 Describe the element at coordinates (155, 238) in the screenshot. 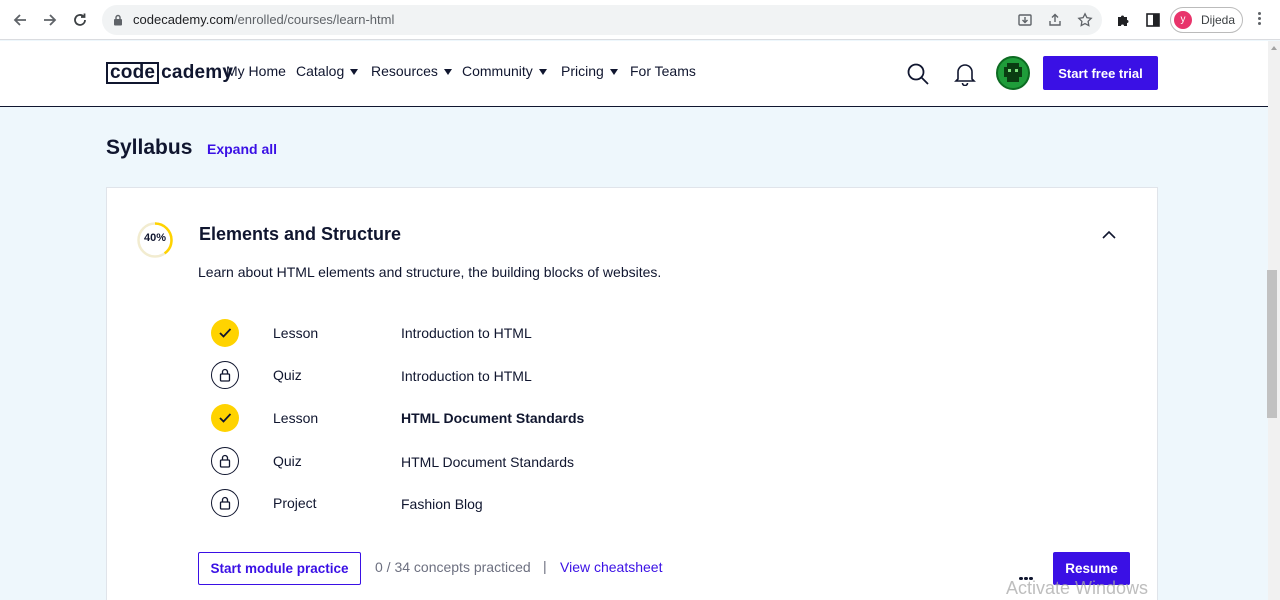

I see `progress-percent: 40%` at that location.